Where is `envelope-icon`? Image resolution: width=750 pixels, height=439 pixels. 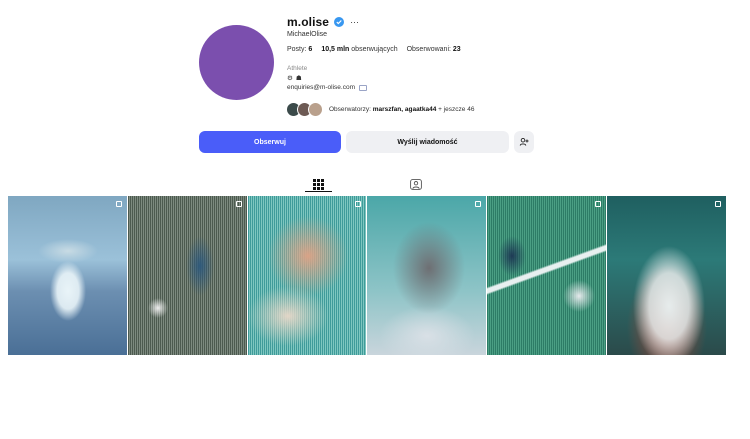
envelope-icon is located at coordinates (363, 87).